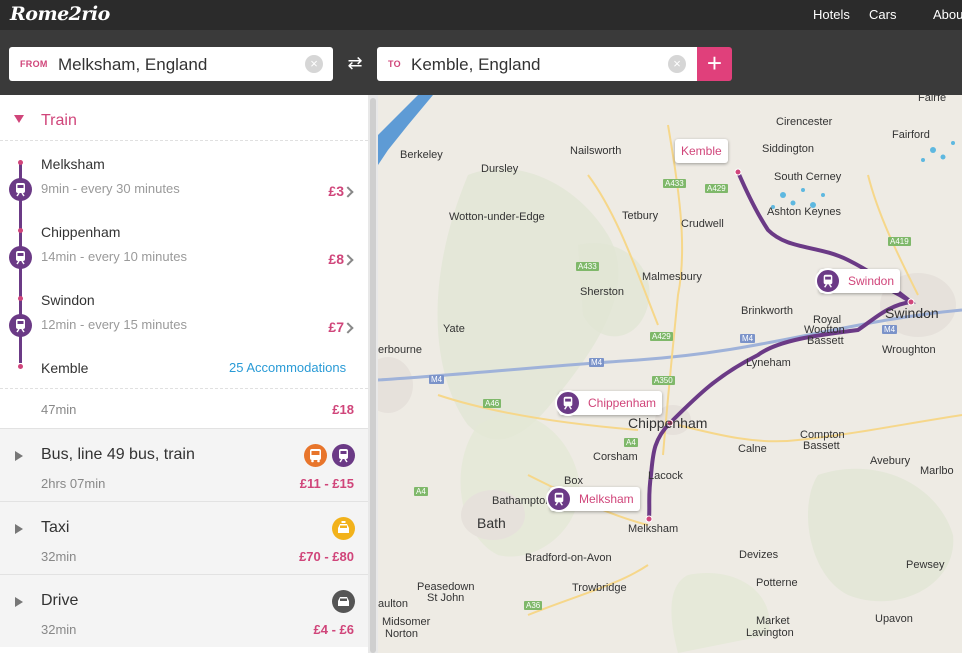  Describe the element at coordinates (640, 216) in the screenshot. I see `place-label: Tetbury` at that location.